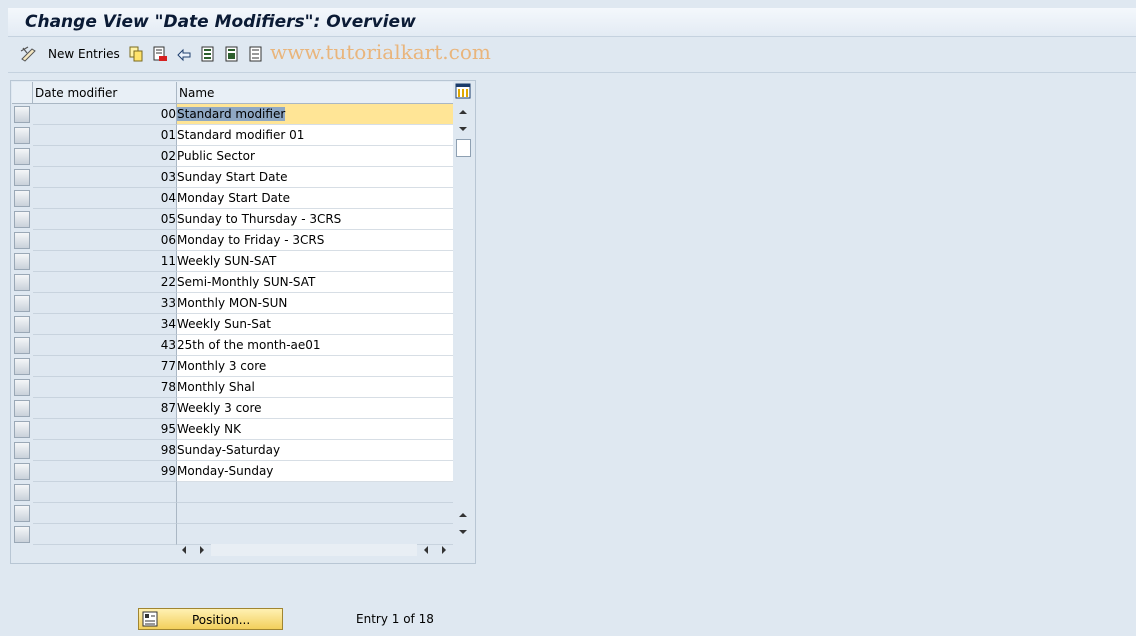  I want to click on name-cell: Weekly SUN-SAT, so click(315, 261).